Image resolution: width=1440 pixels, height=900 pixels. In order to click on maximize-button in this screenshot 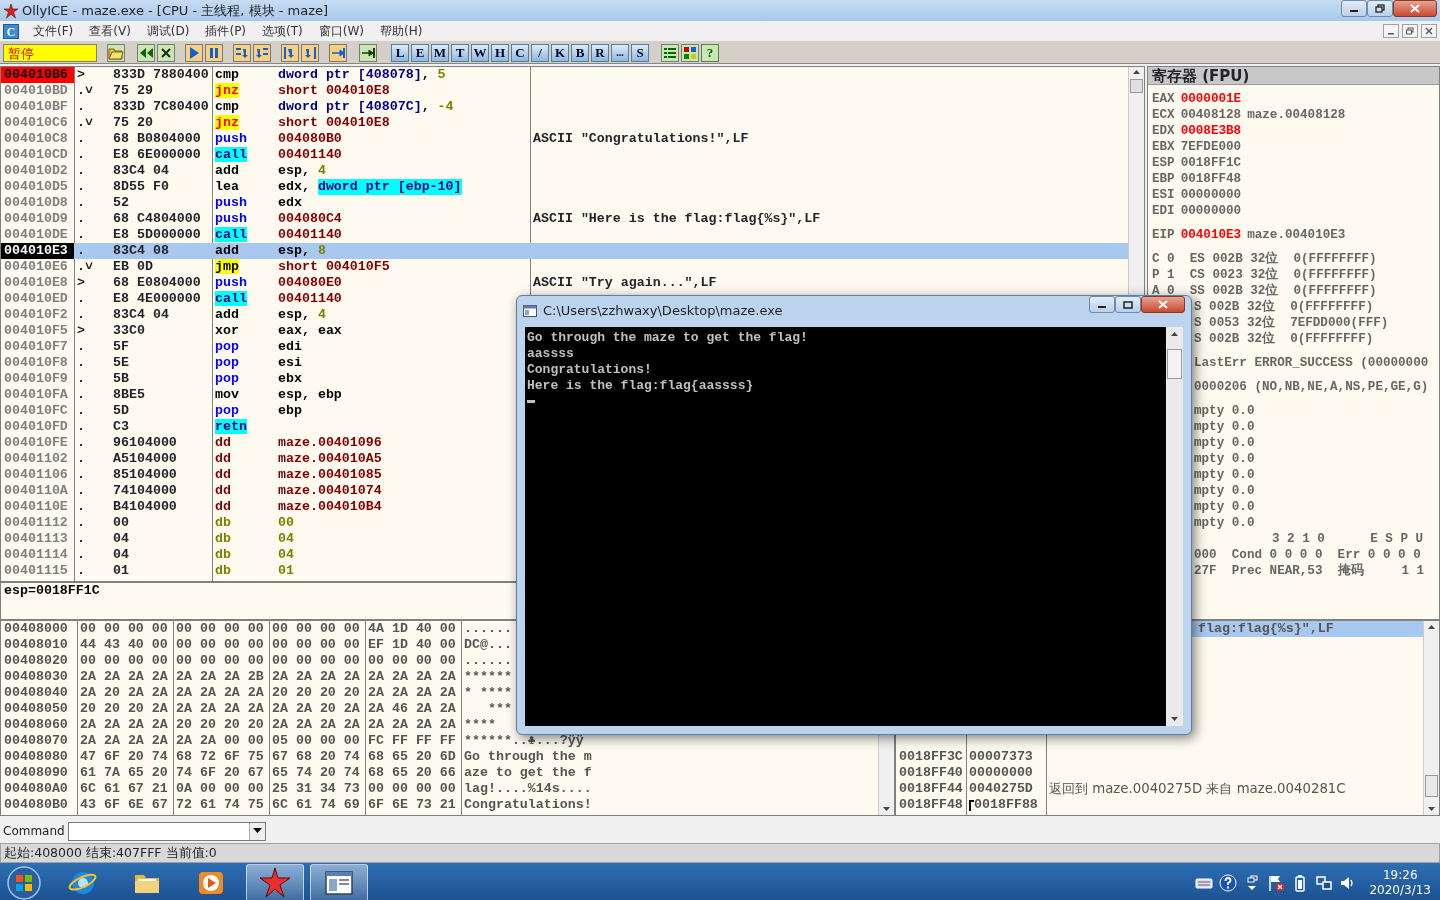, I will do `click(1128, 304)`.